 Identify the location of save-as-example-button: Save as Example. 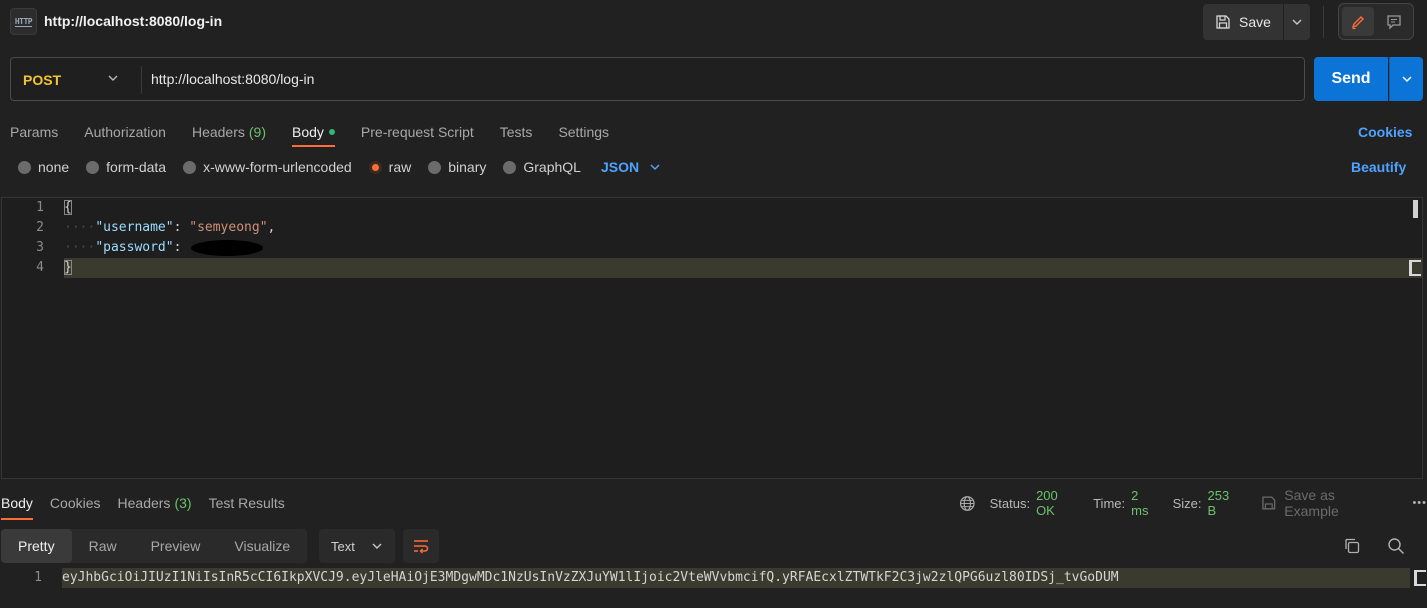
(1326, 503).